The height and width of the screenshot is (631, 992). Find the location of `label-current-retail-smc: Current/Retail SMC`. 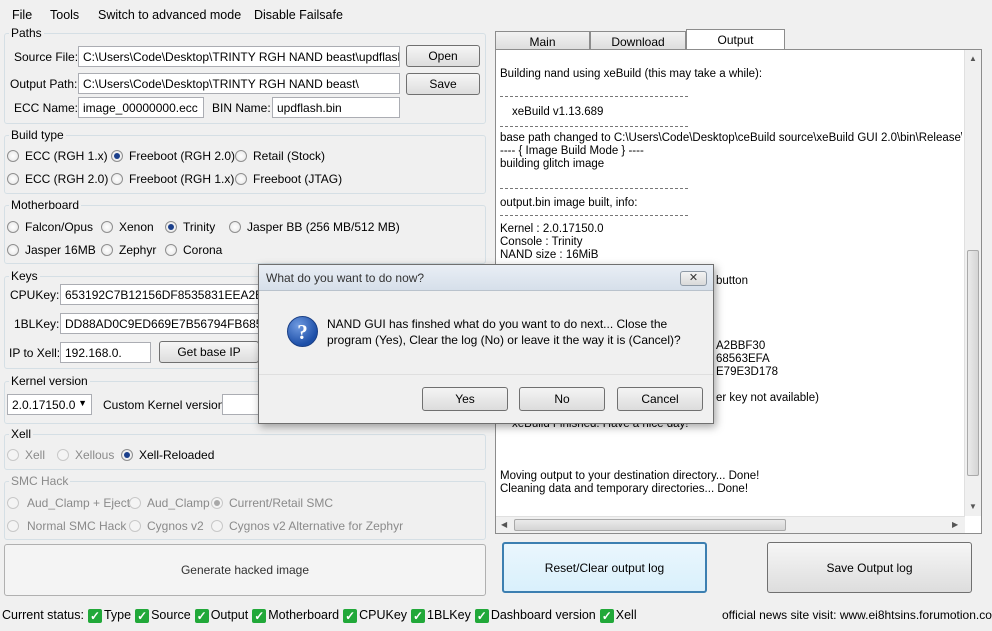

label-current-retail-smc: Current/Retail SMC is located at coordinates (281, 503).